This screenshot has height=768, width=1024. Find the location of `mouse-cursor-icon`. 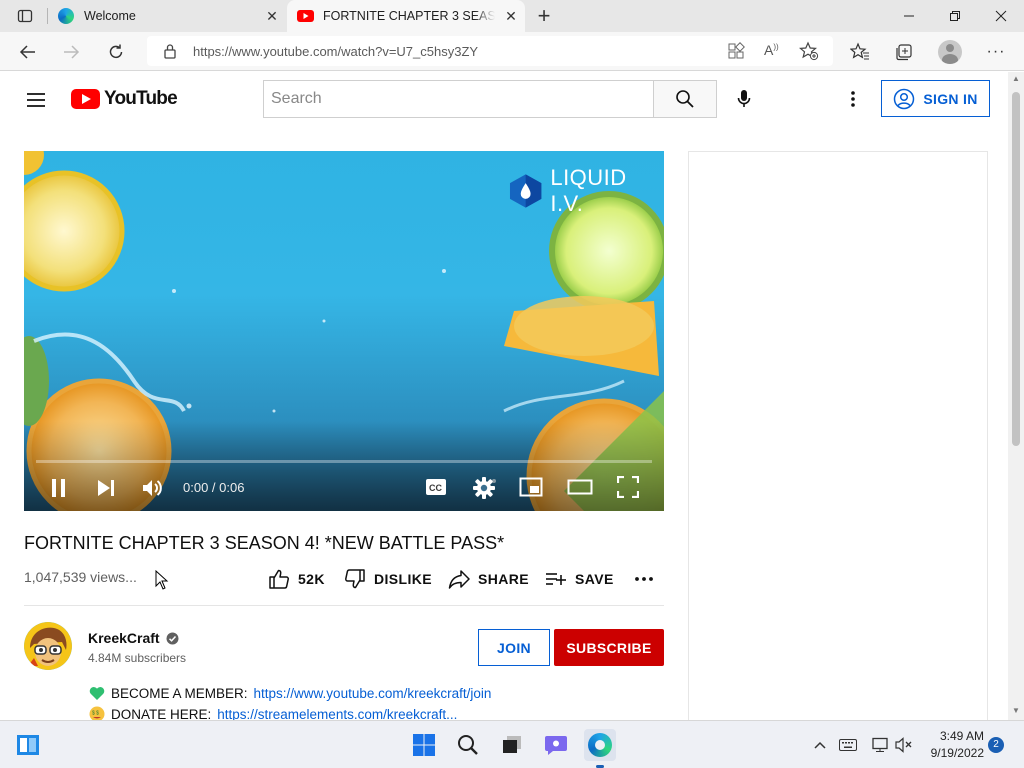

mouse-cursor-icon is located at coordinates (162, 582).